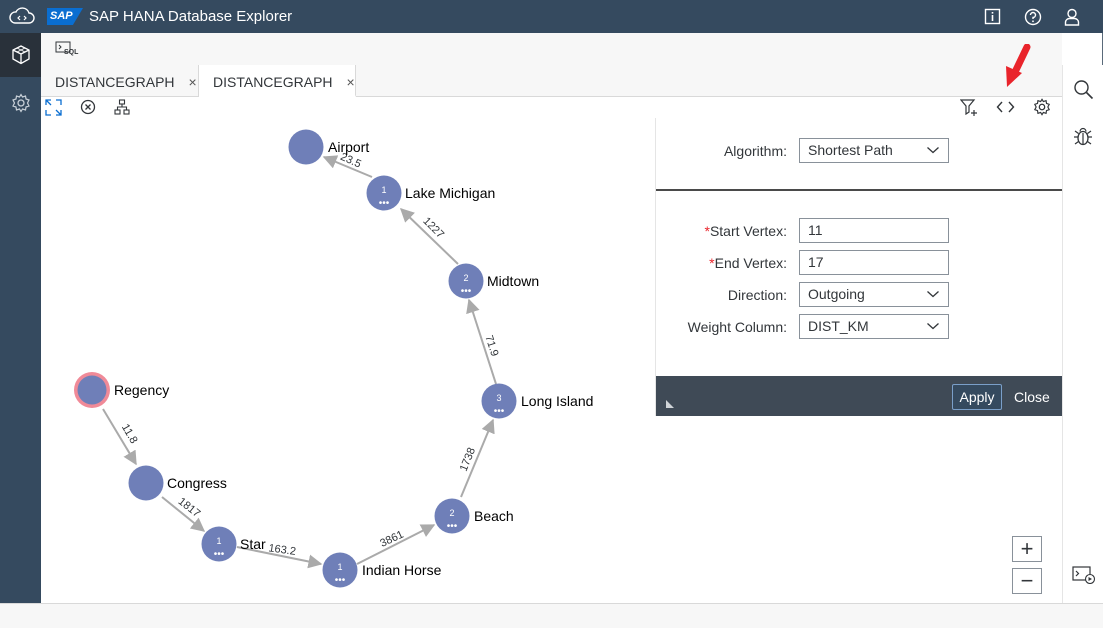 This screenshot has height=628, width=1103. Describe the element at coordinates (1072, 17) in the screenshot. I see `user-icon` at that location.